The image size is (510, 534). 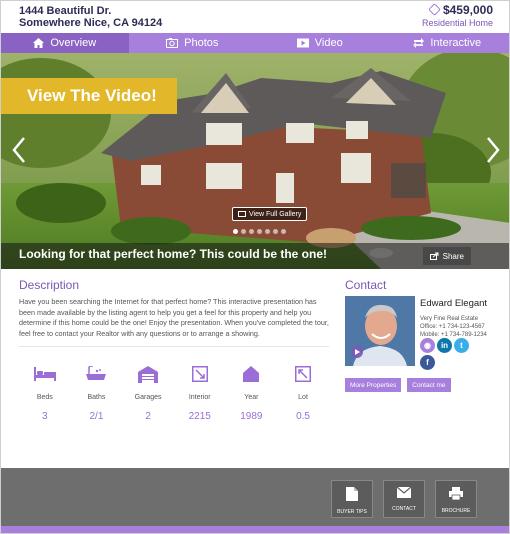 What do you see at coordinates (148, 416) in the screenshot?
I see `stat-garages-value: 2` at bounding box center [148, 416].